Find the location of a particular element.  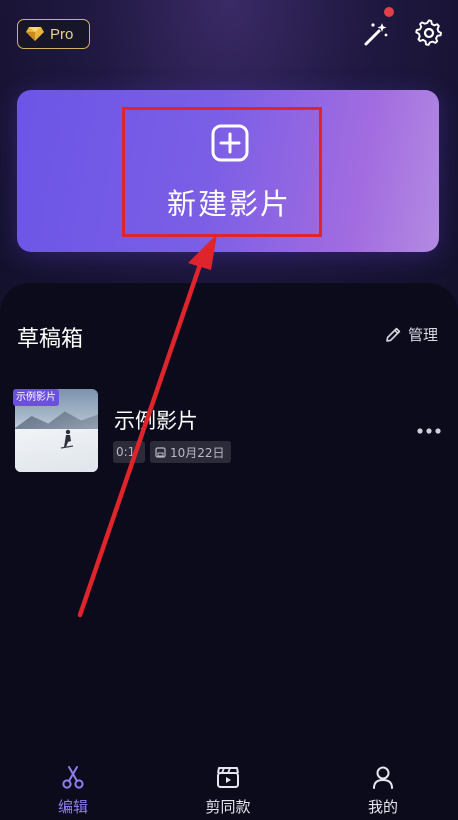

skier-image is located at coordinates (67, 439).